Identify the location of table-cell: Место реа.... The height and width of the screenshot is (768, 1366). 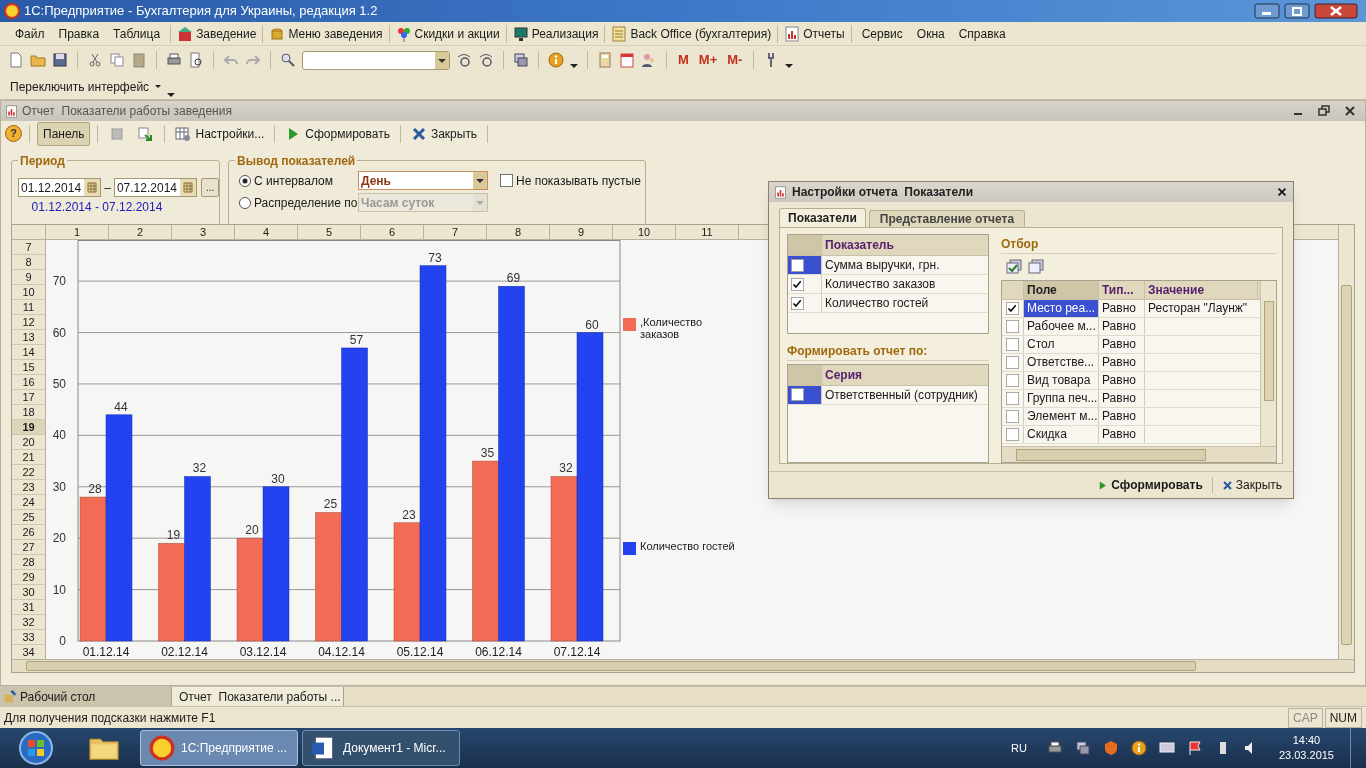
(1061, 308).